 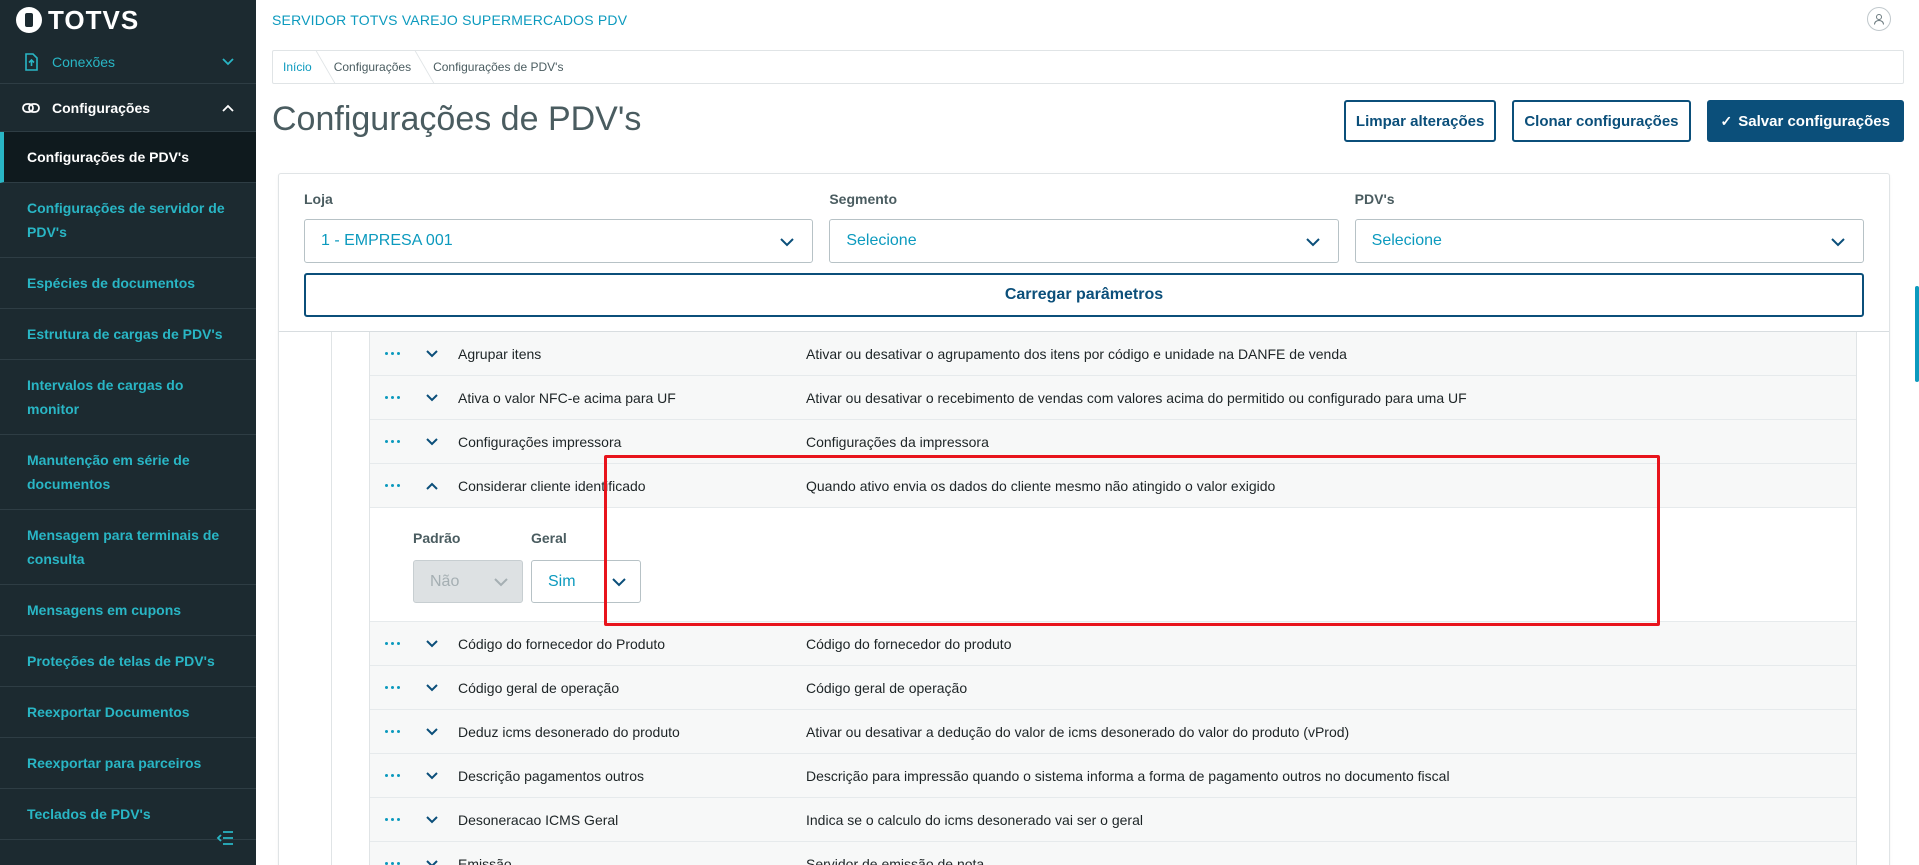 What do you see at coordinates (387, 240) in the screenshot?
I see `loja-select-value: 1 - EMPRESA 001` at bounding box center [387, 240].